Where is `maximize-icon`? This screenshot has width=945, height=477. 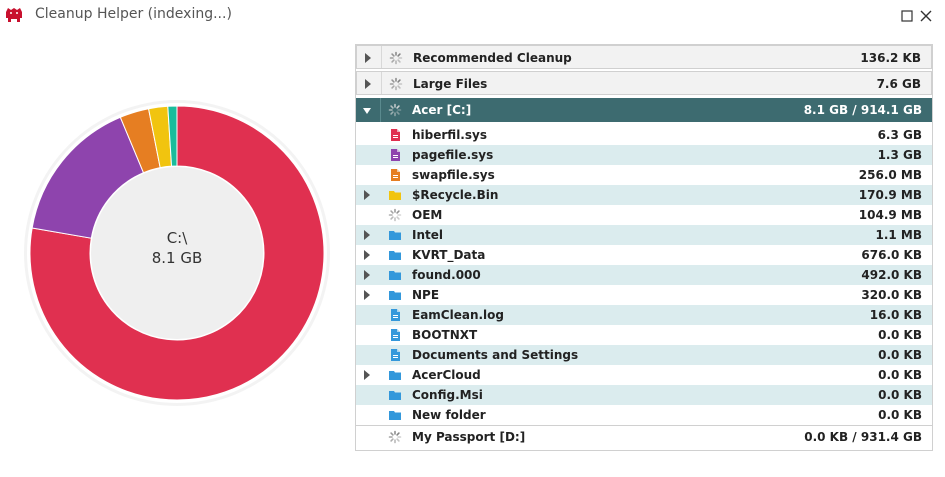
maximize-icon is located at coordinates (907, 16).